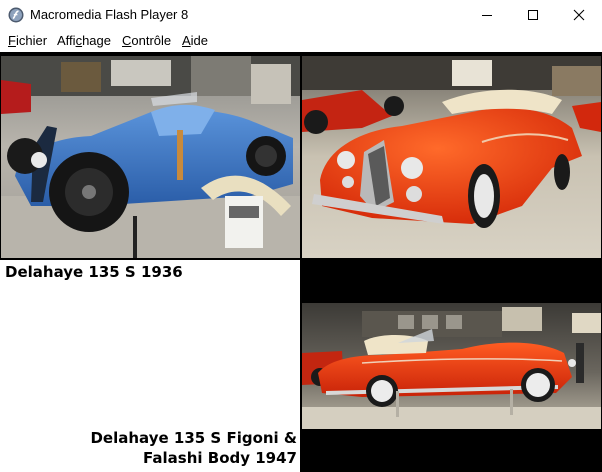 This screenshot has width=602, height=472. What do you see at coordinates (195, 40) in the screenshot?
I see `menu-aide: Aide` at bounding box center [195, 40].